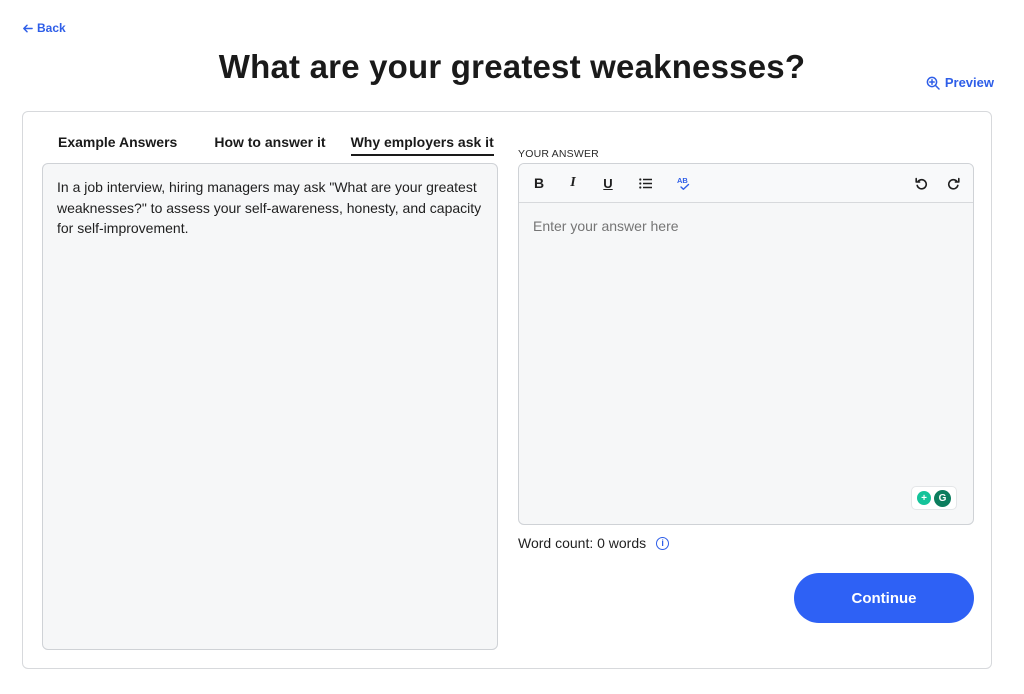  What do you see at coordinates (28, 28) in the screenshot?
I see `arrow-left-icon` at bounding box center [28, 28].